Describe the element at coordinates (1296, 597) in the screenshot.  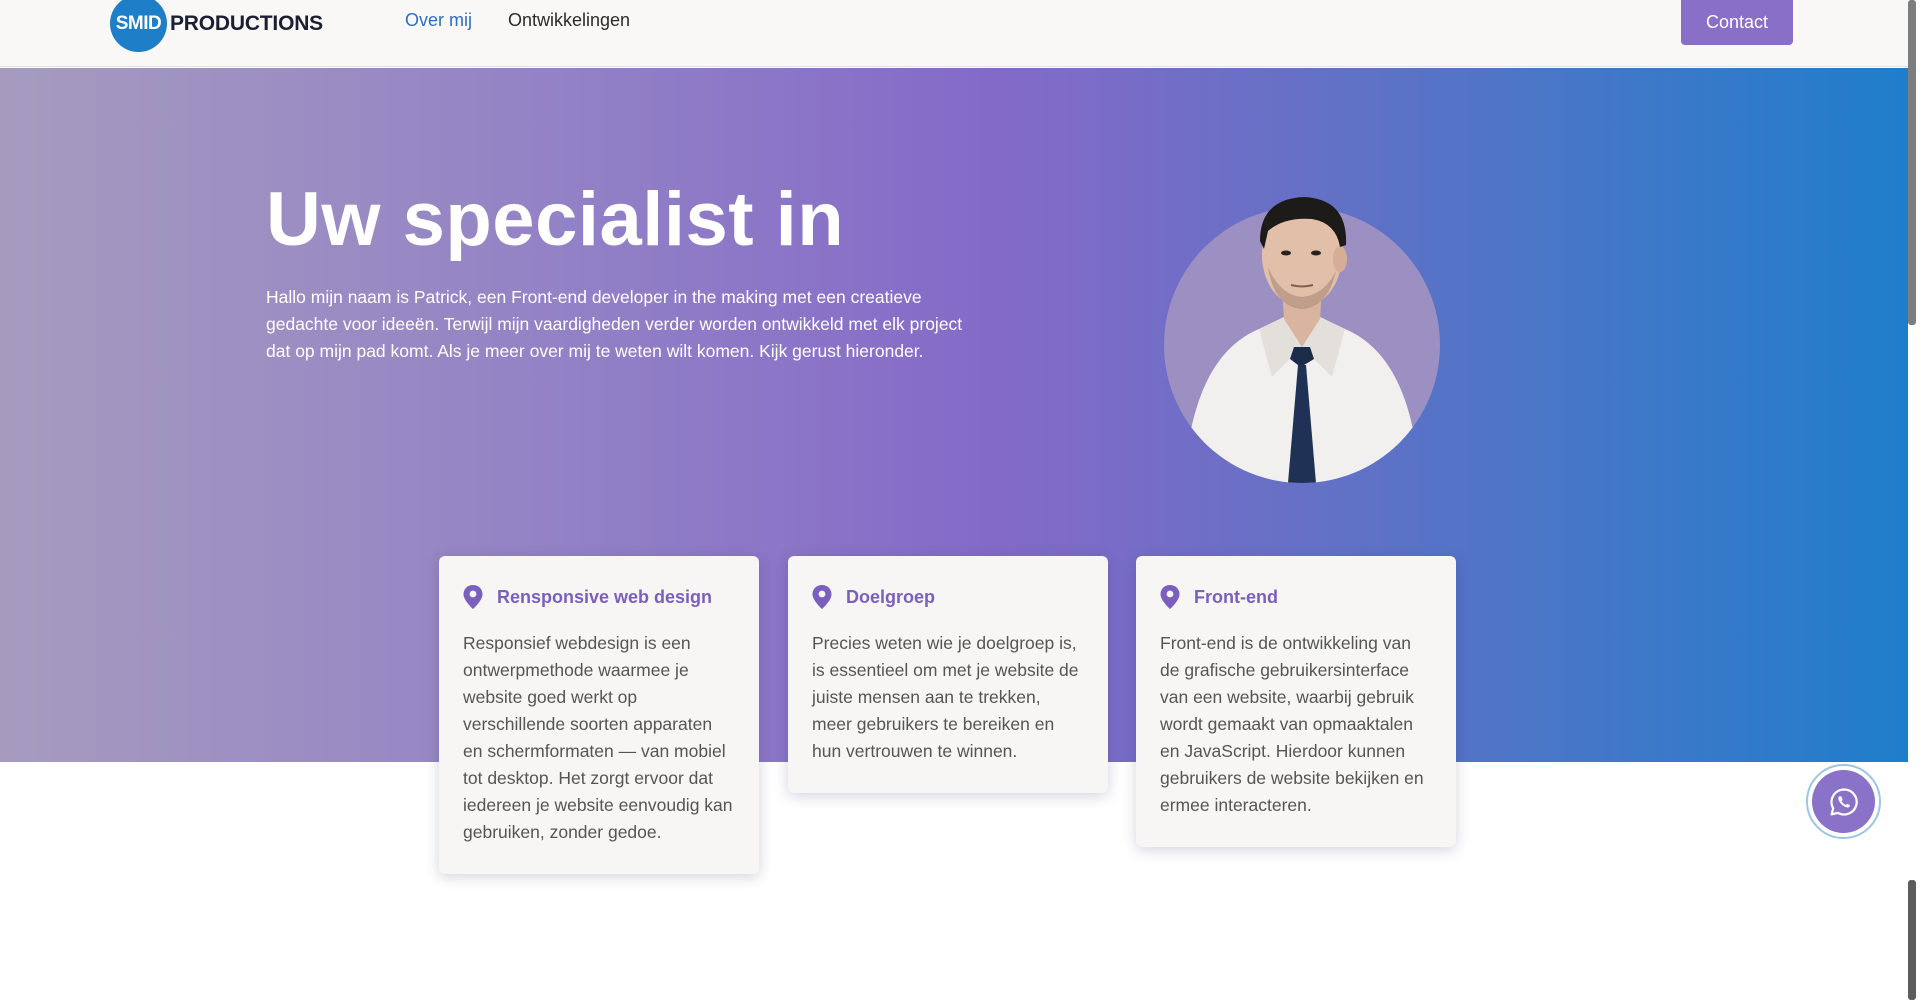
I see `card-header: Front-end` at that location.